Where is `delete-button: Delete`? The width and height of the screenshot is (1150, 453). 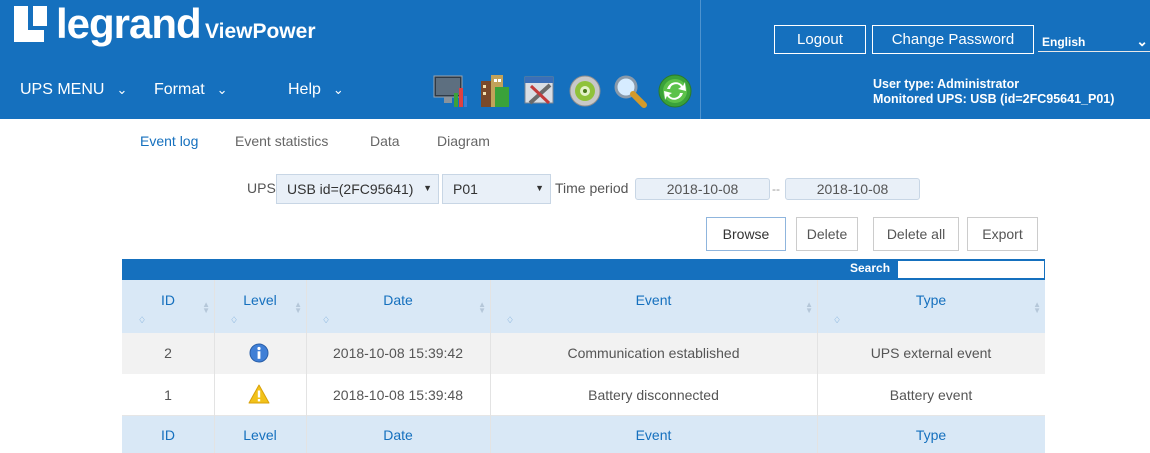 delete-button: Delete is located at coordinates (827, 234).